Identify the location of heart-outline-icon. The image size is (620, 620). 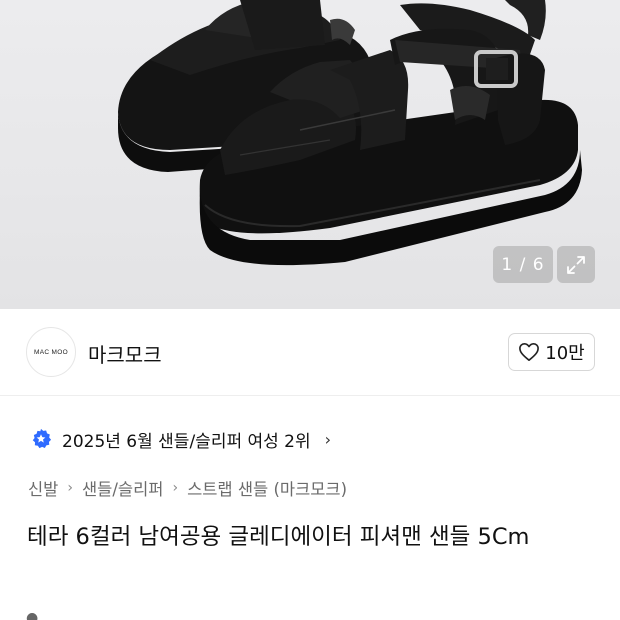
(529, 352).